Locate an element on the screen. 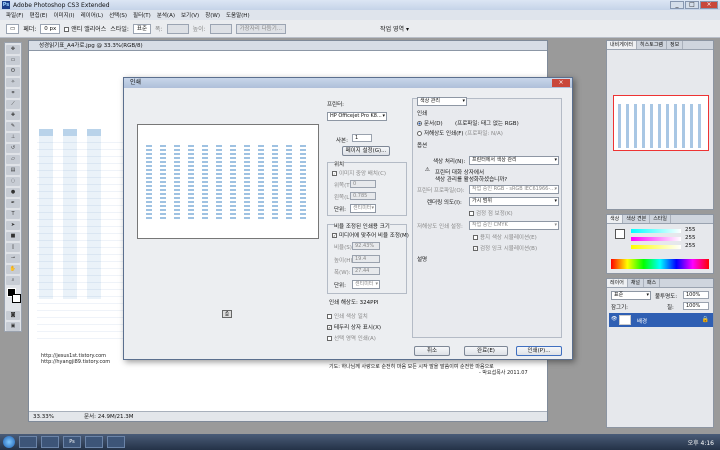 This screenshot has height=450, width=720. left-input: 0.785 is located at coordinates (363, 196).